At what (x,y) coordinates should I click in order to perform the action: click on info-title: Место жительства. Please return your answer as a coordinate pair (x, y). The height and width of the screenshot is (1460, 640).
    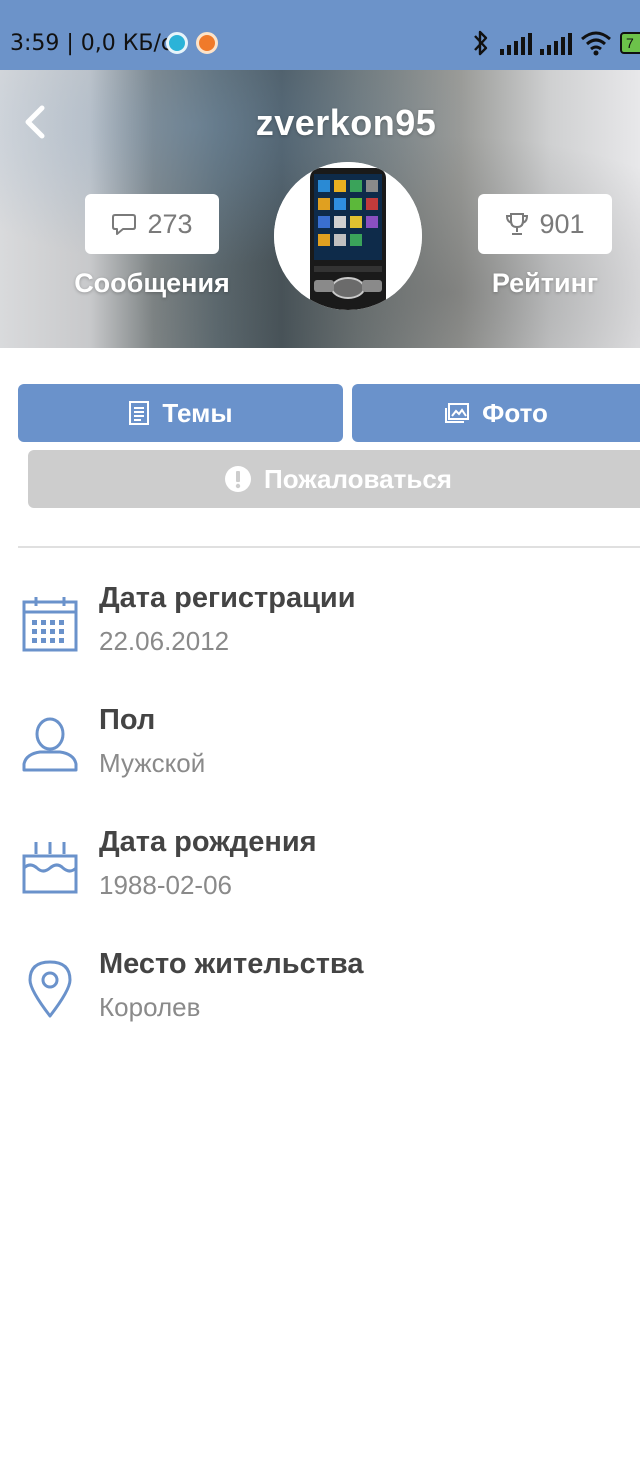
    Looking at the image, I should click on (231, 964).